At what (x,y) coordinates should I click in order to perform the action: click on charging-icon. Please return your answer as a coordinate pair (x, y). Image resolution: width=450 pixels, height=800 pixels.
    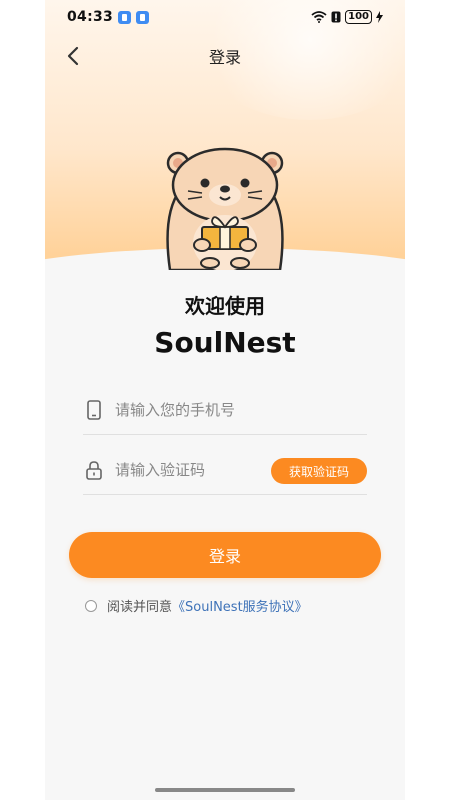
    Looking at the image, I should click on (379, 17).